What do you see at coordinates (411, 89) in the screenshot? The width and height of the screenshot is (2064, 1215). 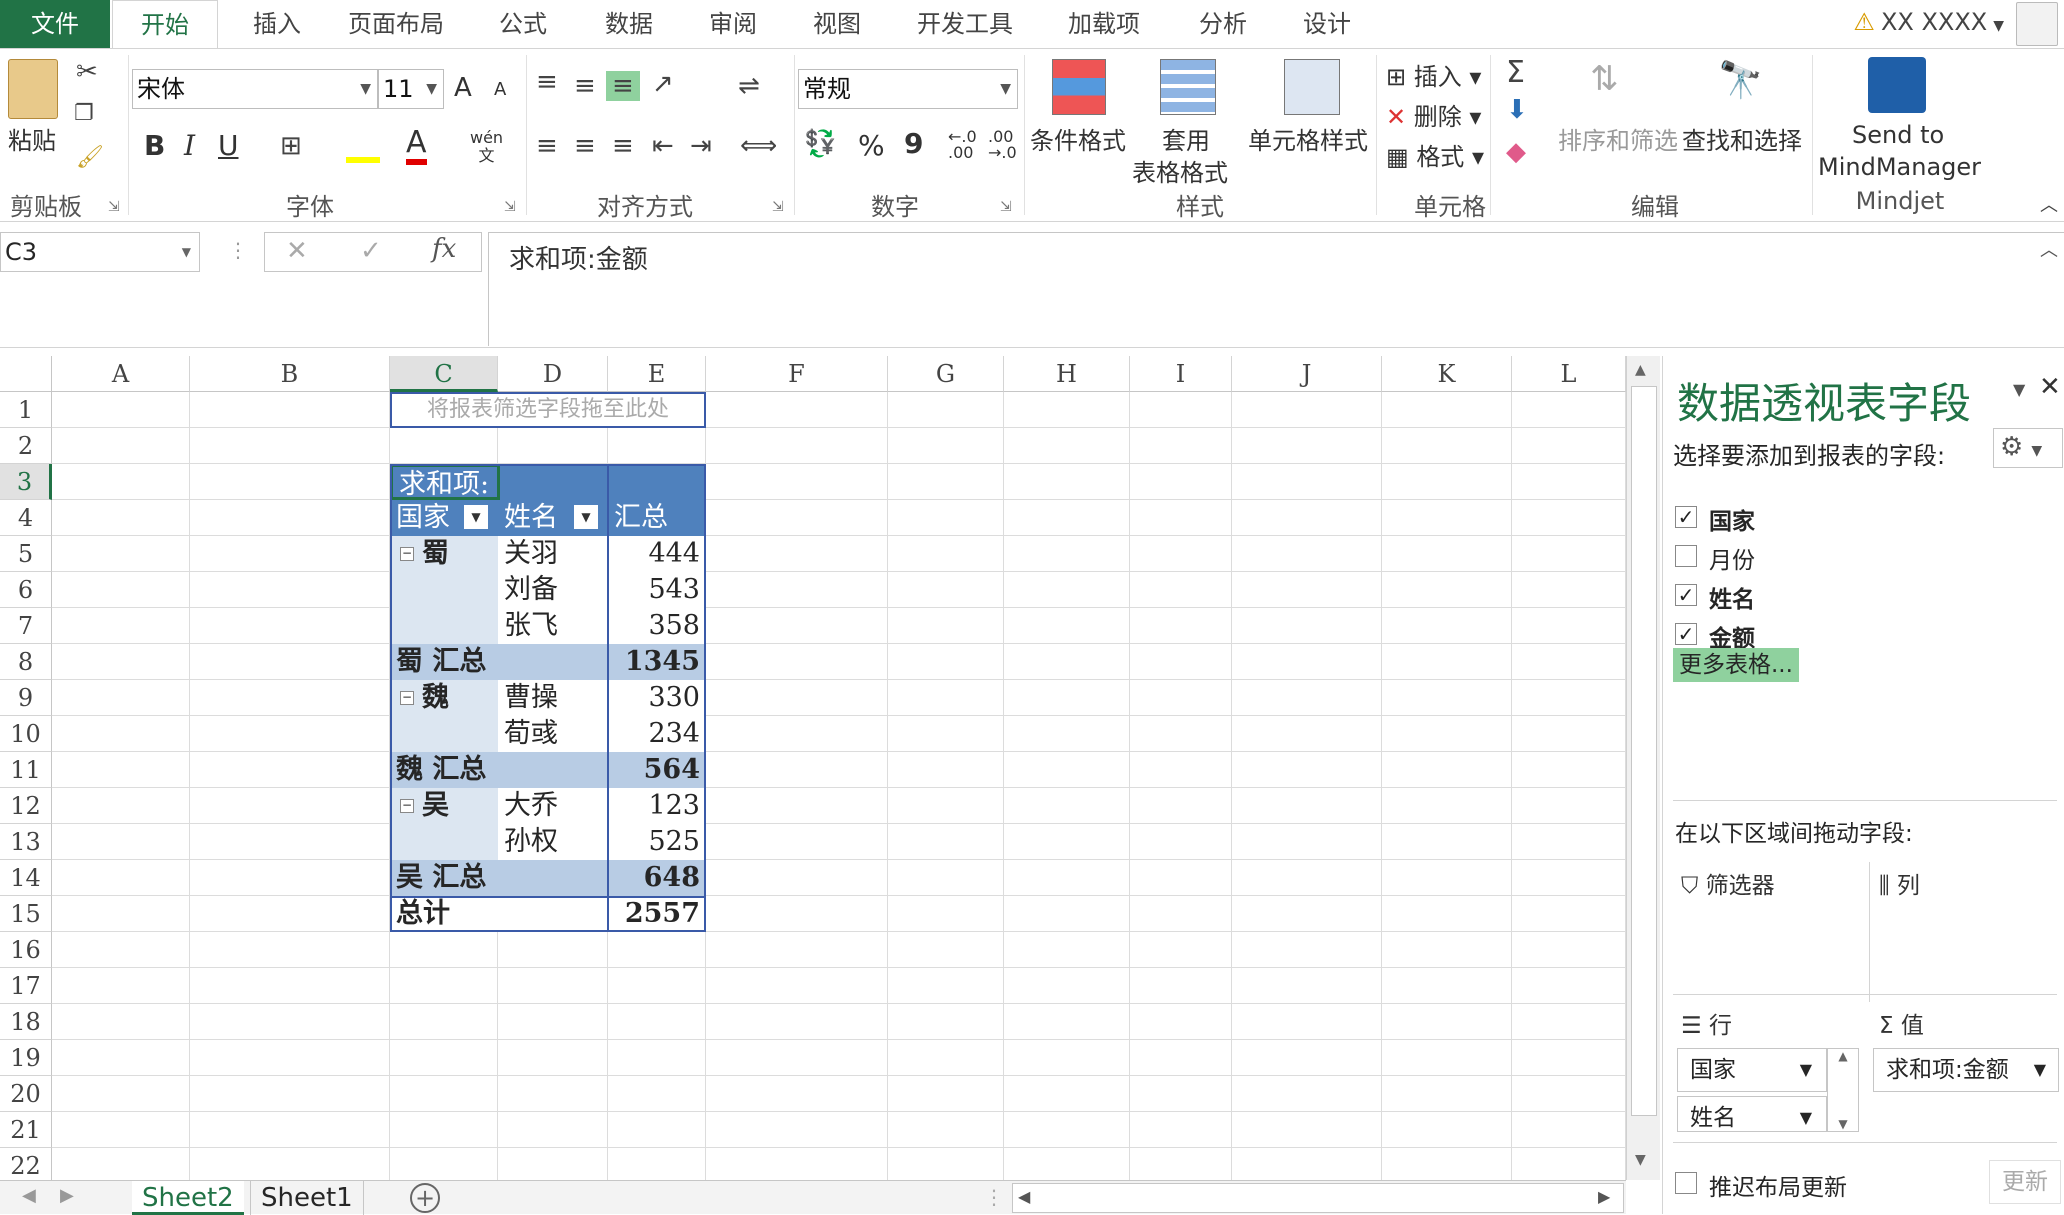 I see `font-size-select: 11 ▼` at bounding box center [411, 89].